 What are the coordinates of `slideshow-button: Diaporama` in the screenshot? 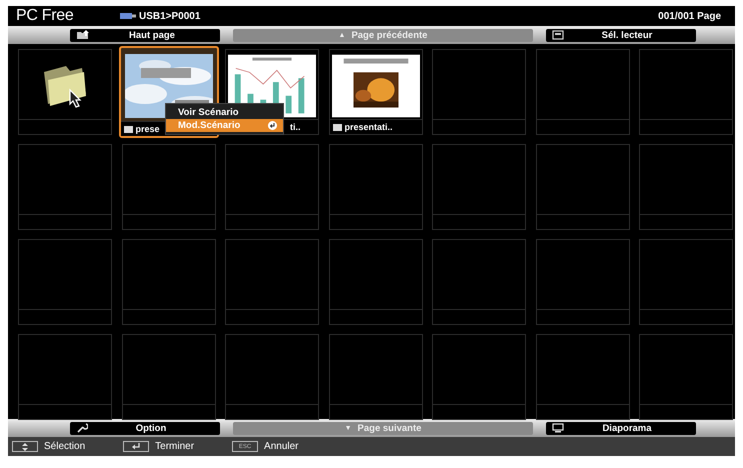 It's located at (621, 428).